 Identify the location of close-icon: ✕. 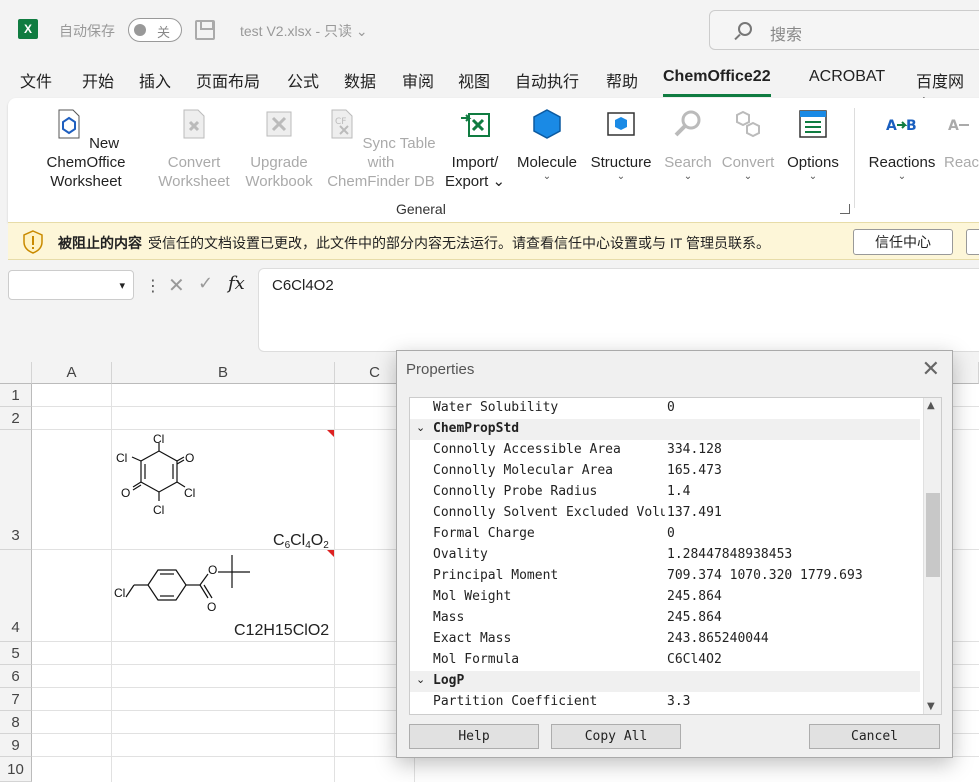
(931, 369).